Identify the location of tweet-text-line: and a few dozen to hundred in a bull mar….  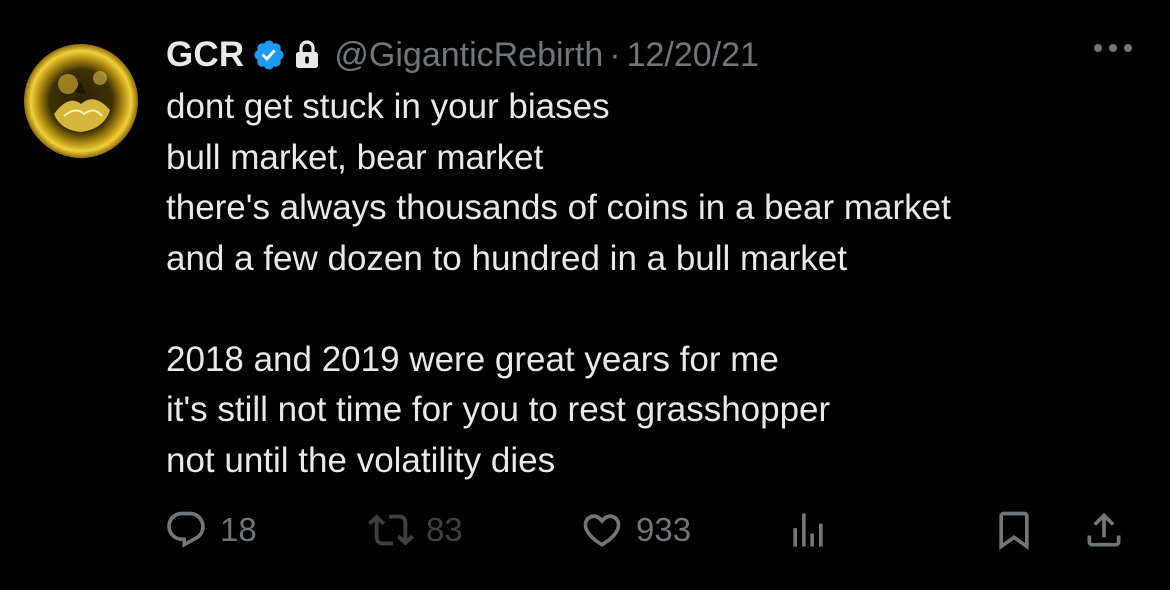
(506, 258).